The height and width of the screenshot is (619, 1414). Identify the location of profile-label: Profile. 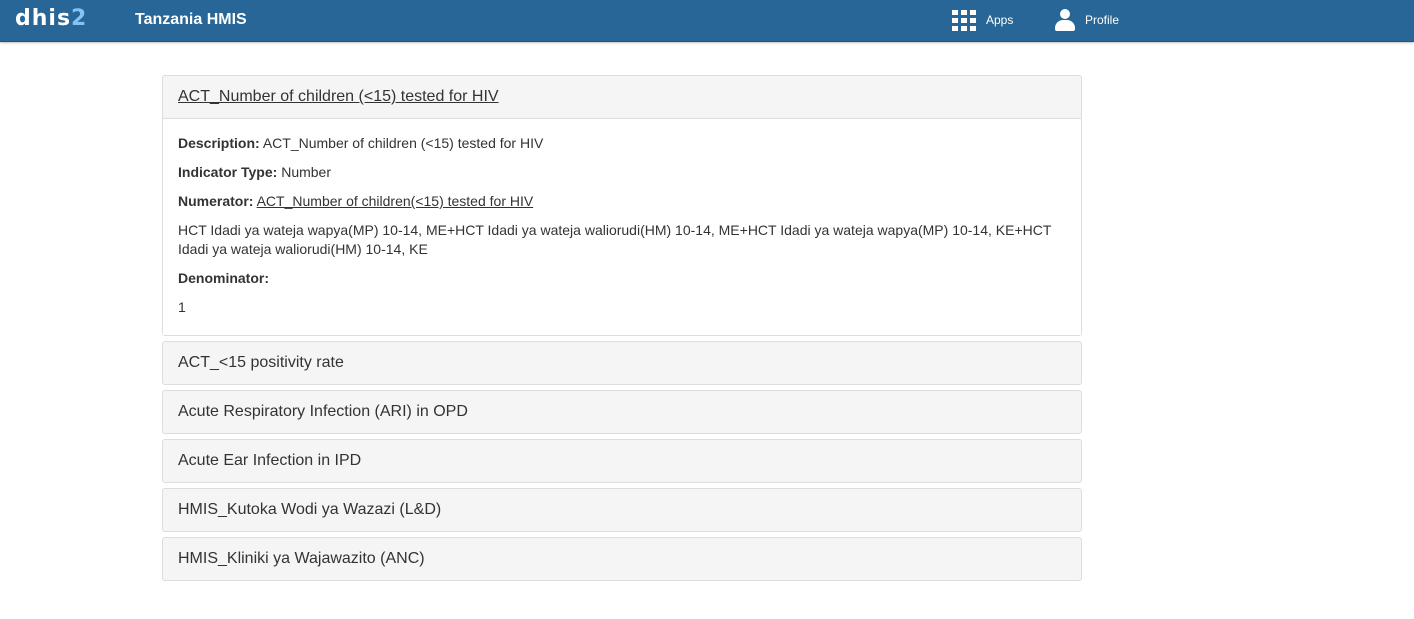
(1102, 20).